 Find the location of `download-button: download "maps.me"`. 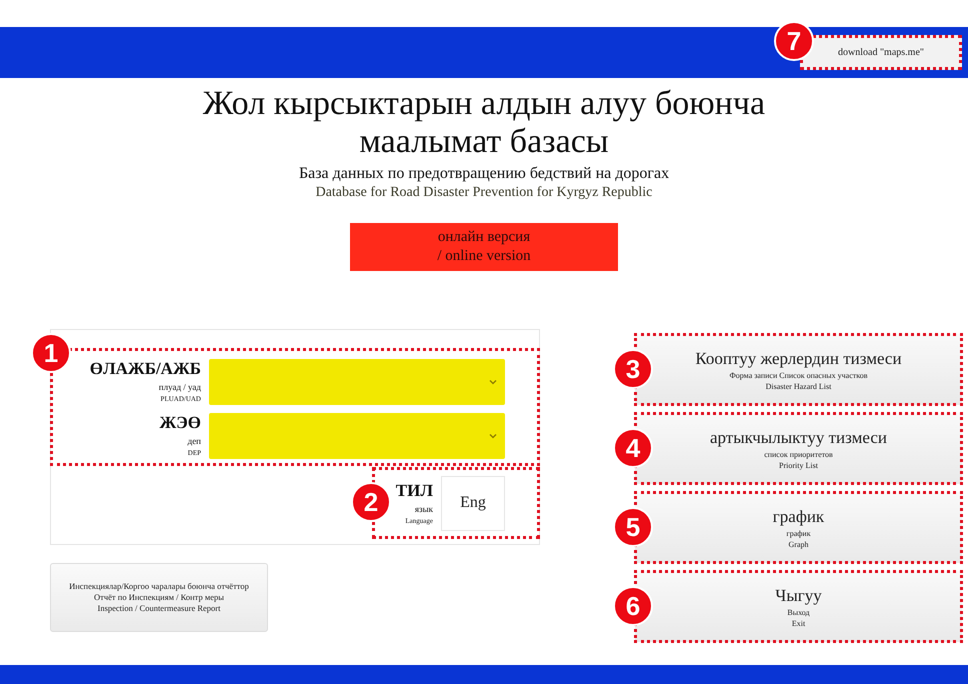

download-button: download "maps.me" is located at coordinates (881, 52).